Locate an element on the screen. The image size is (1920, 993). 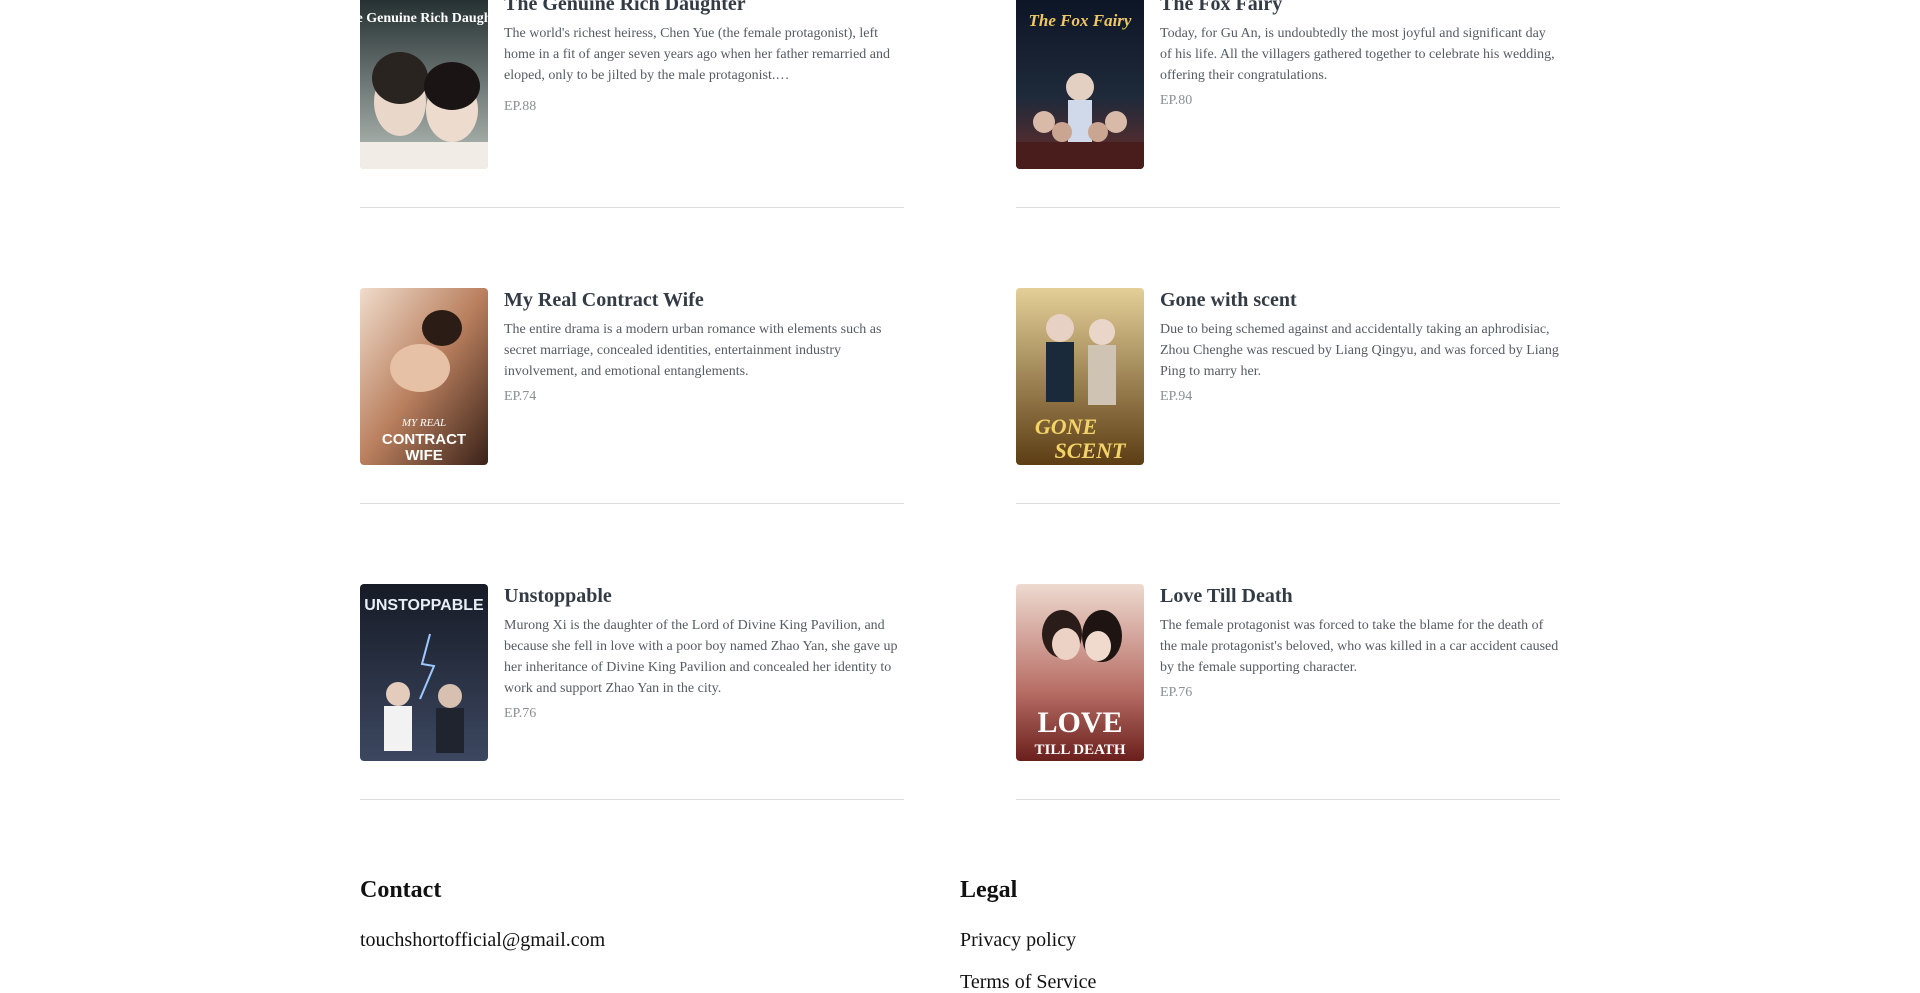
poster-title-text: The Fox Fairy is located at coordinates (1080, 20).